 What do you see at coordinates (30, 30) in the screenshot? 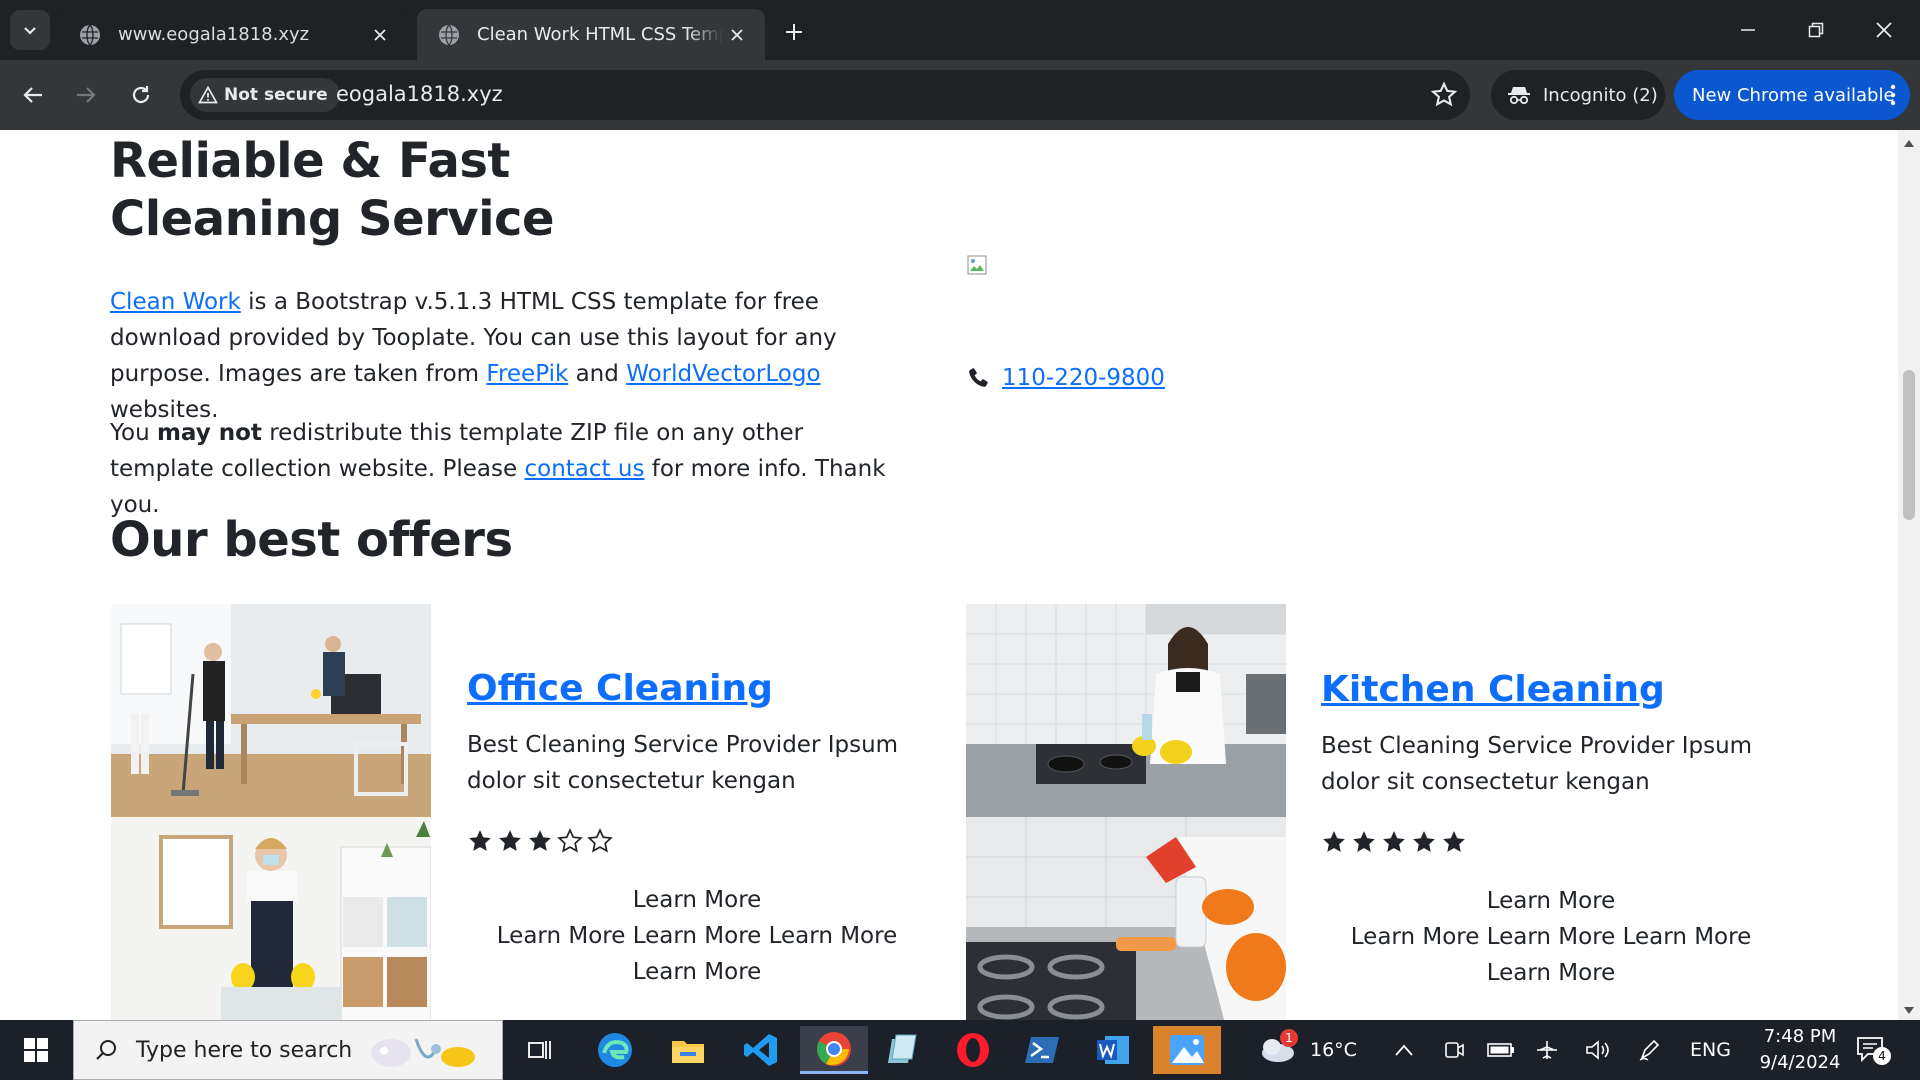
I see `tab-search-button` at bounding box center [30, 30].